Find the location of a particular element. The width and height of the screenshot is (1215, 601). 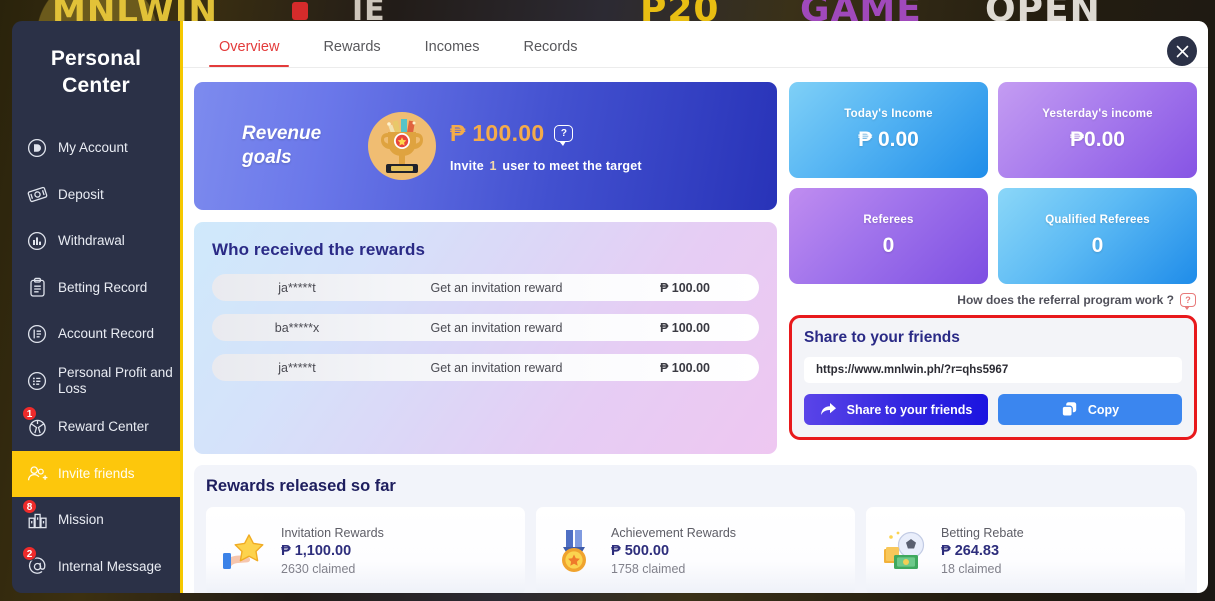

released-reward-title: Invitation Rewards is located at coordinates (332, 533).